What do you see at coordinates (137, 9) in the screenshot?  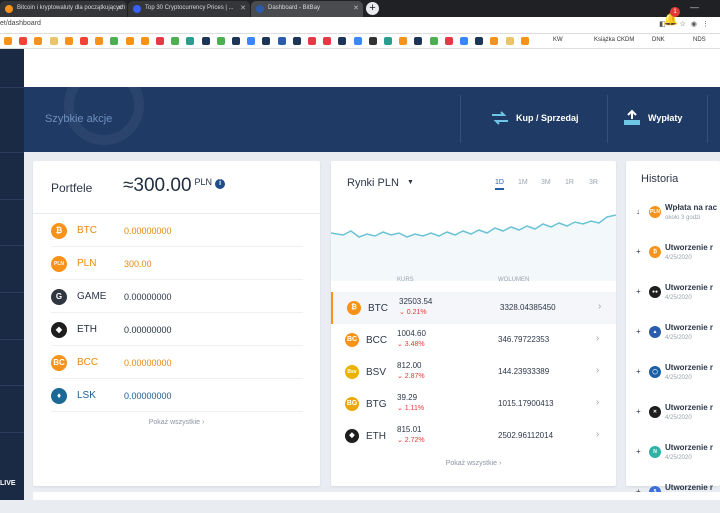 I see `tab-favicon-icon` at bounding box center [137, 9].